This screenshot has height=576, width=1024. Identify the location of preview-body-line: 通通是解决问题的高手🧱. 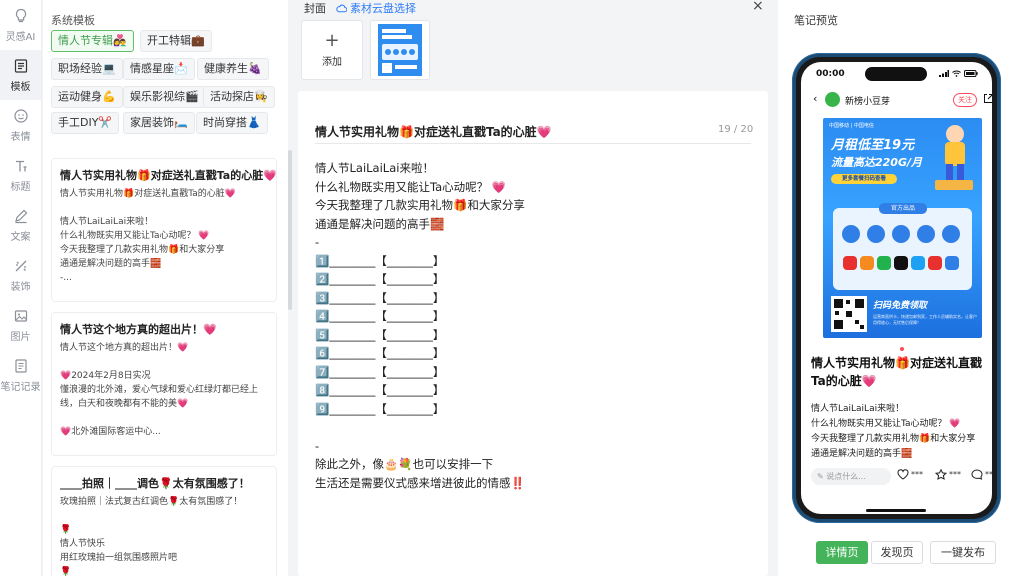
(862, 454).